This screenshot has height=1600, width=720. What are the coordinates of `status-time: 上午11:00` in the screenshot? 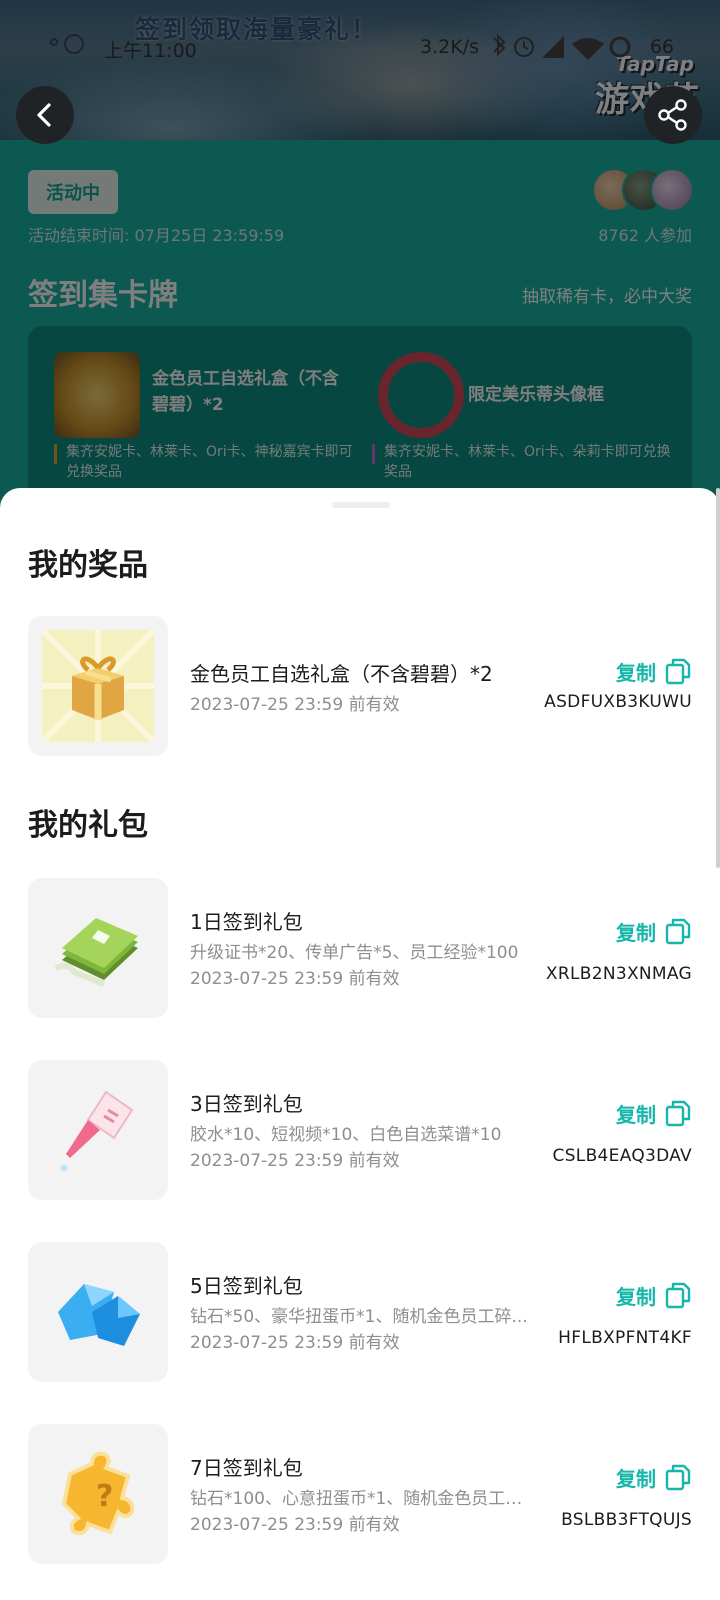 It's located at (150, 51).